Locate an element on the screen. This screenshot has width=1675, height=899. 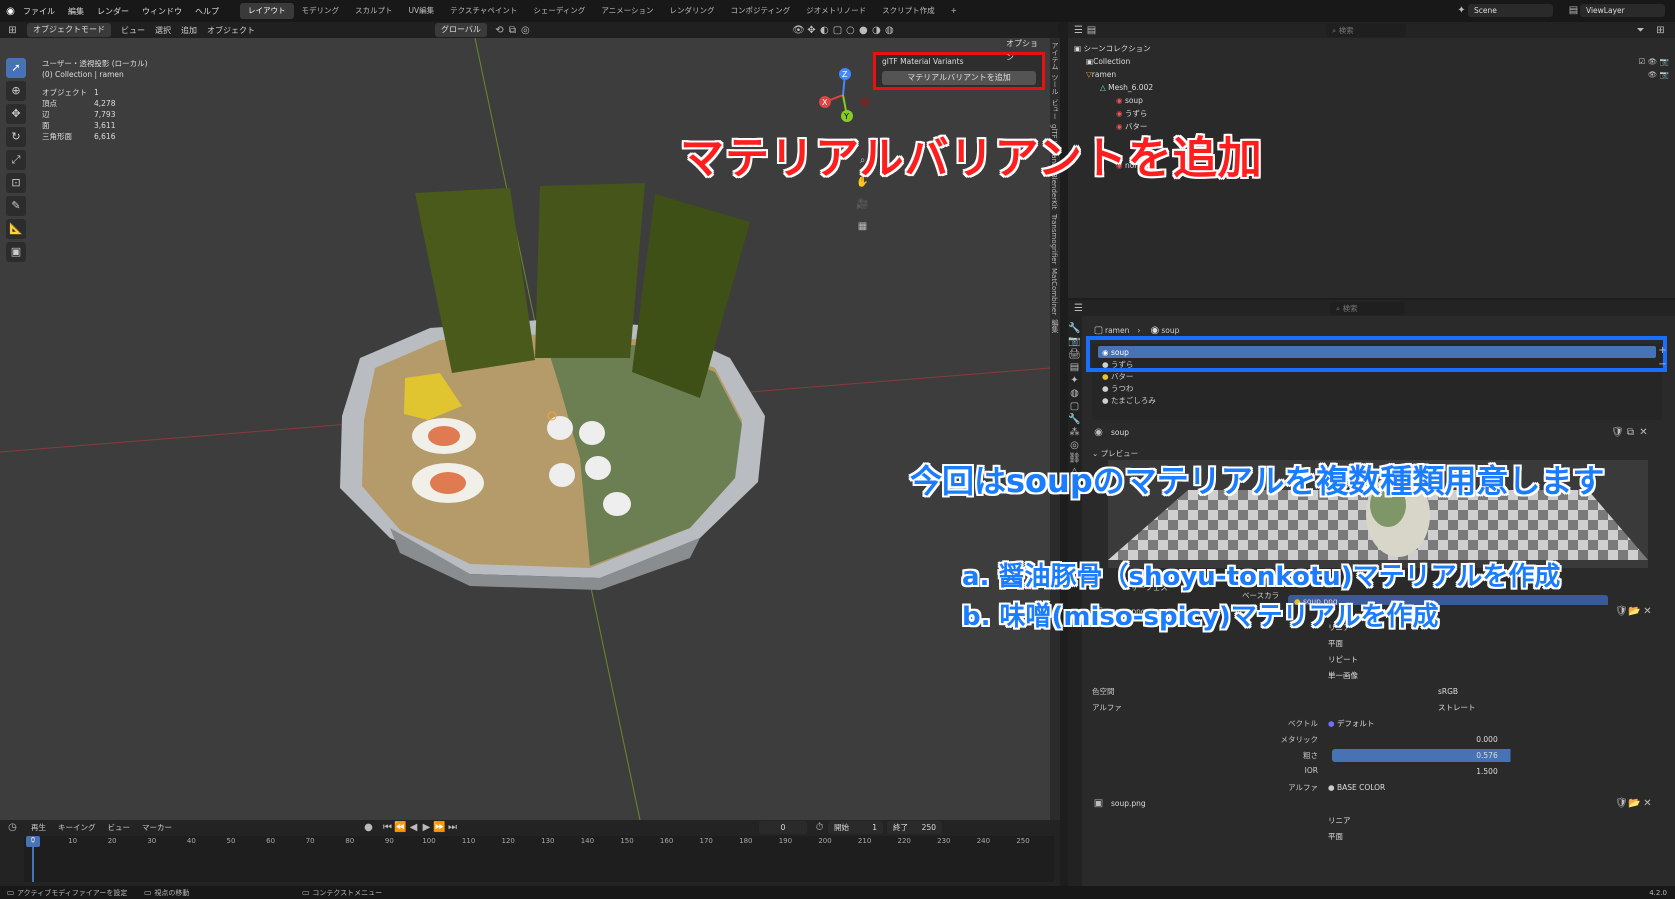
outliner-mesh: △ Mesh_6.002 is located at coordinates (1371, 87).